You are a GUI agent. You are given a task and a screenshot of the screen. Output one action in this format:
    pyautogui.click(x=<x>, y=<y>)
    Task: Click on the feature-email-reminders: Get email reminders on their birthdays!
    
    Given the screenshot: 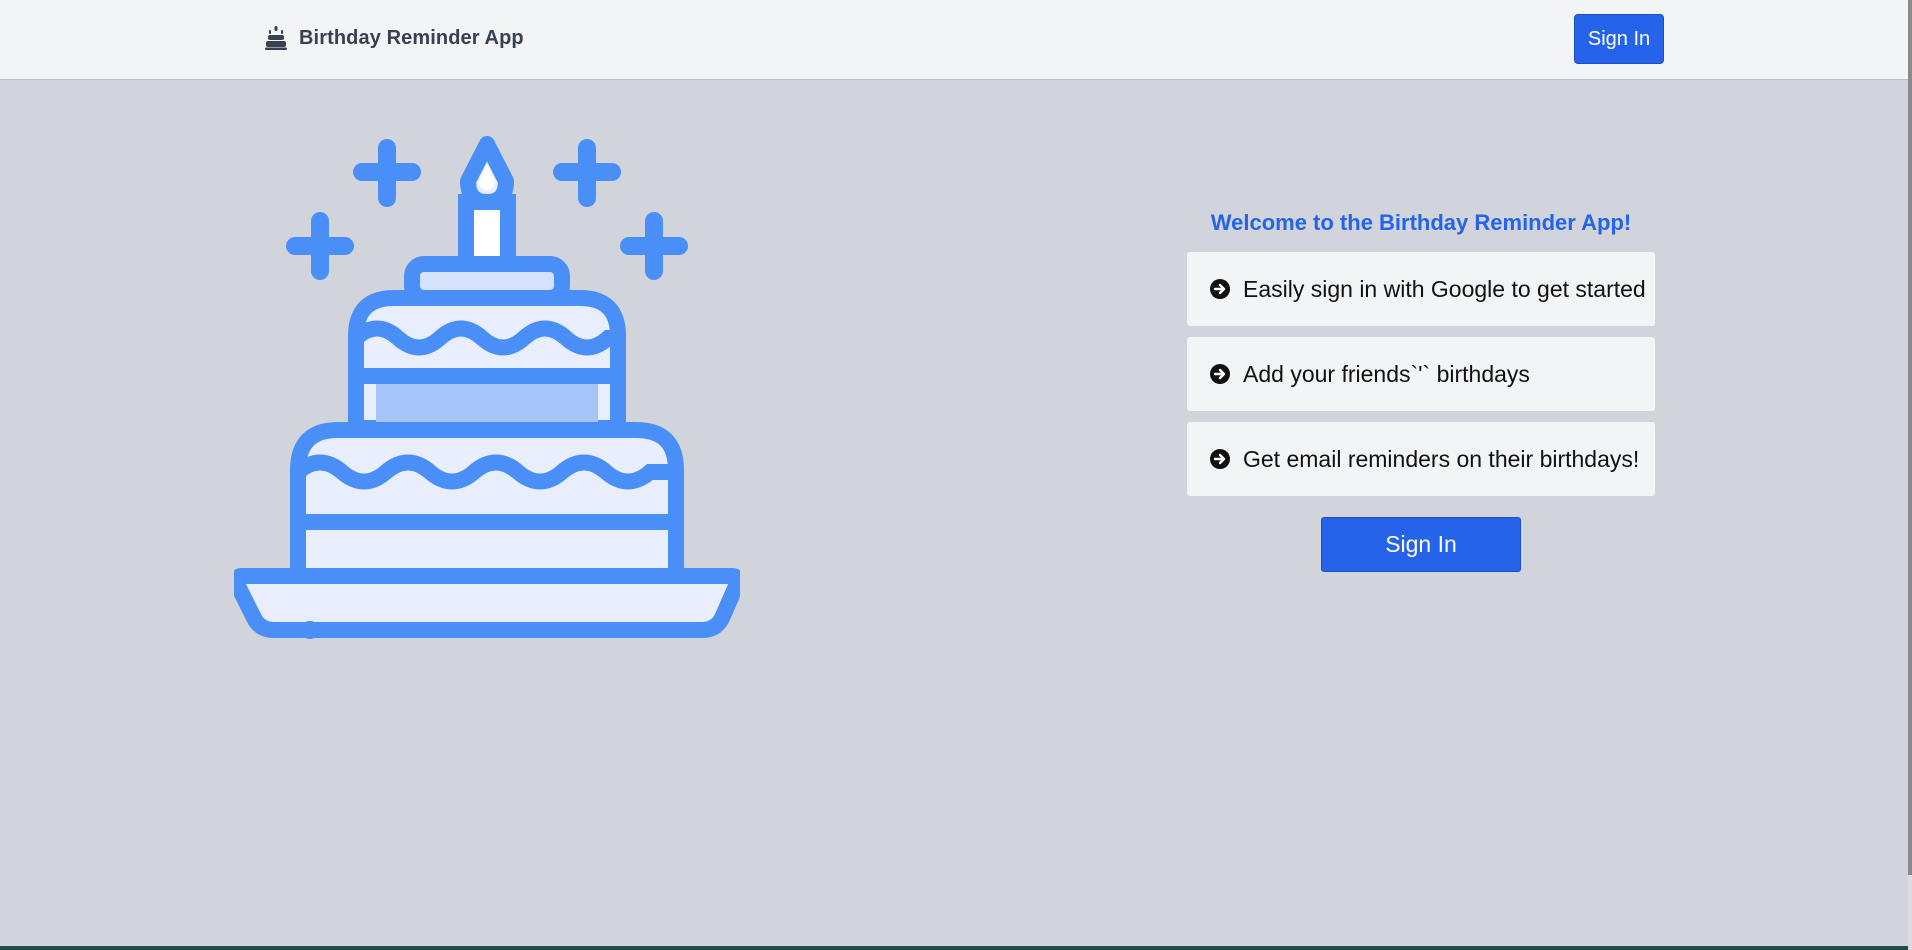 What is the action you would take?
    pyautogui.click(x=1421, y=459)
    